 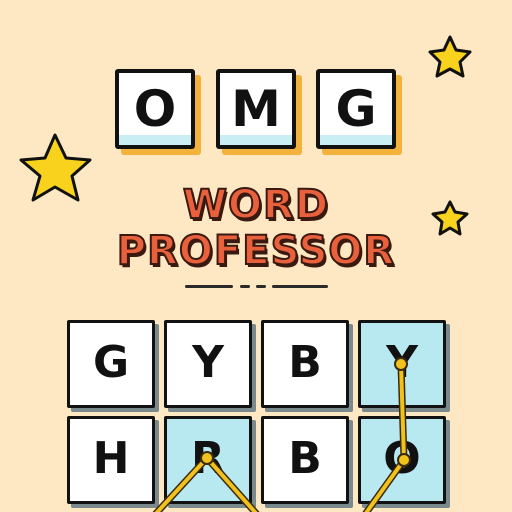 I want to click on star-icon, so click(x=450, y=56).